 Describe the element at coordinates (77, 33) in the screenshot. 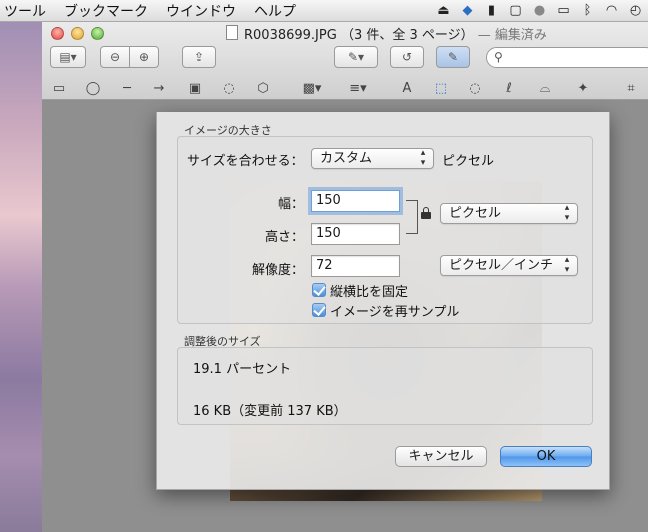

I see `minimize-button` at that location.